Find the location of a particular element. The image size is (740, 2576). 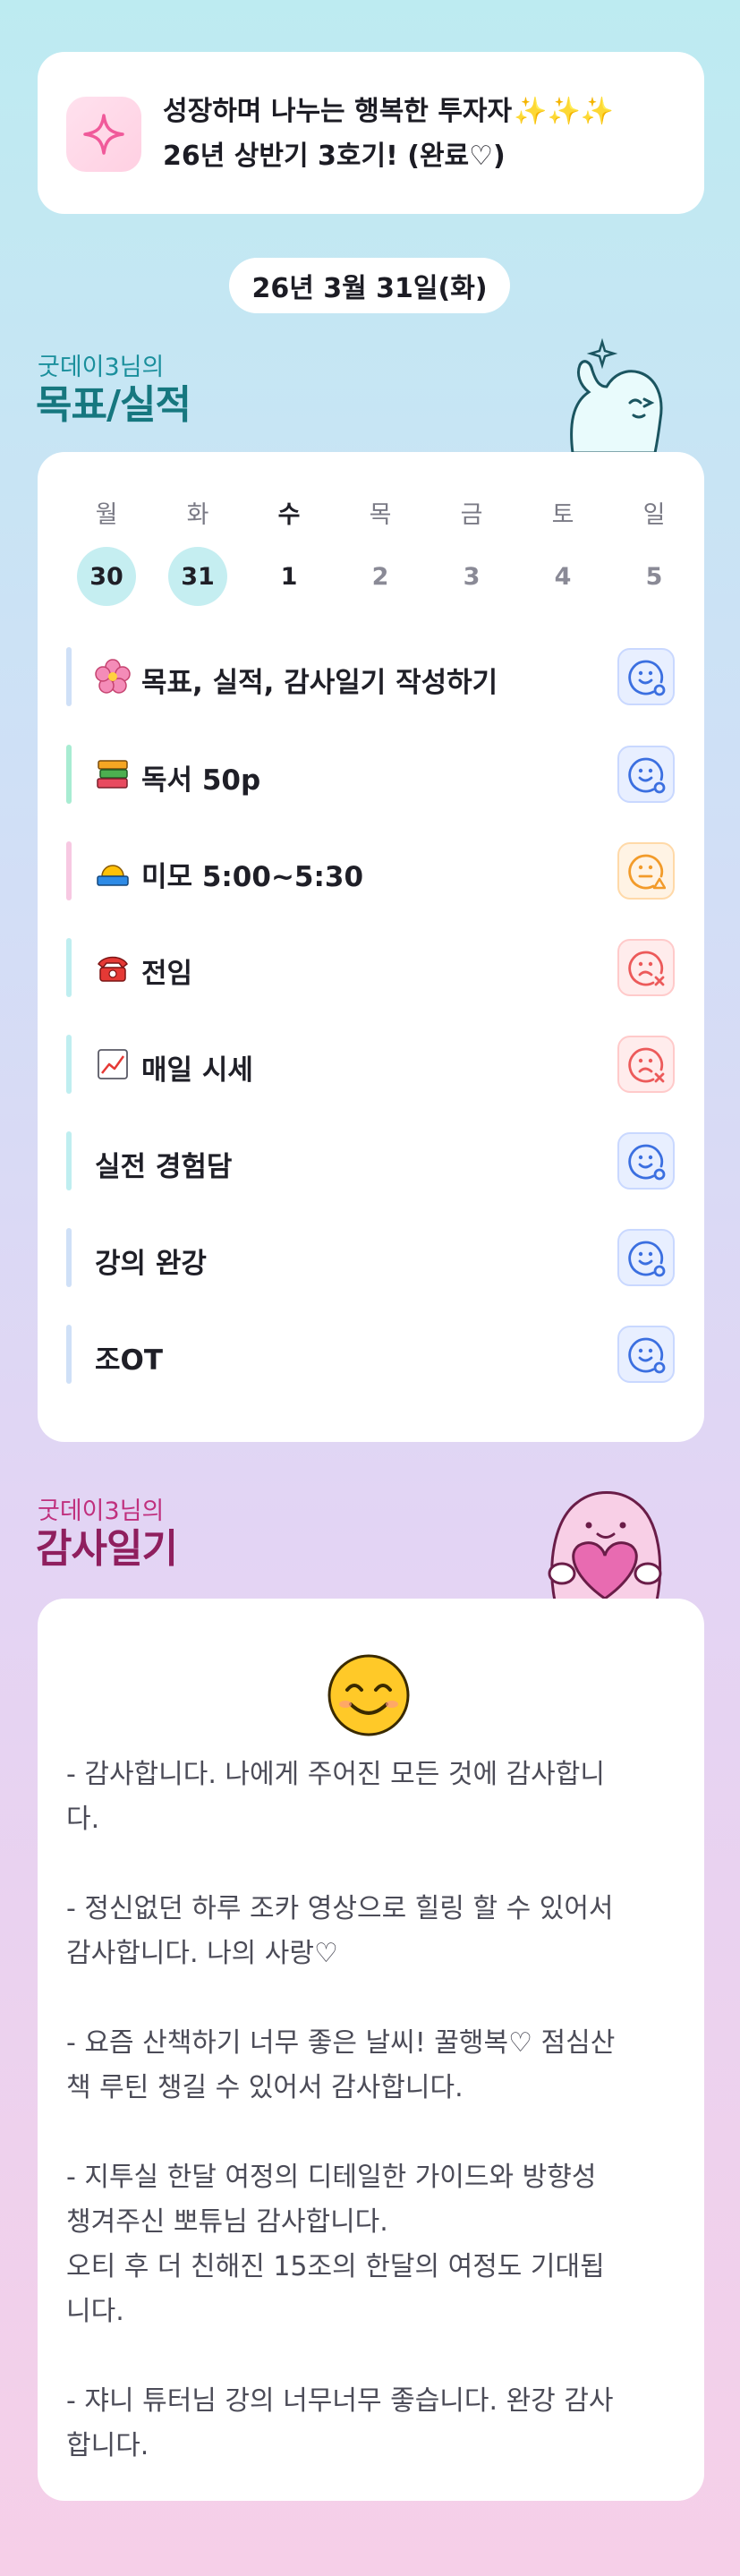

flower-icon is located at coordinates (113, 676).